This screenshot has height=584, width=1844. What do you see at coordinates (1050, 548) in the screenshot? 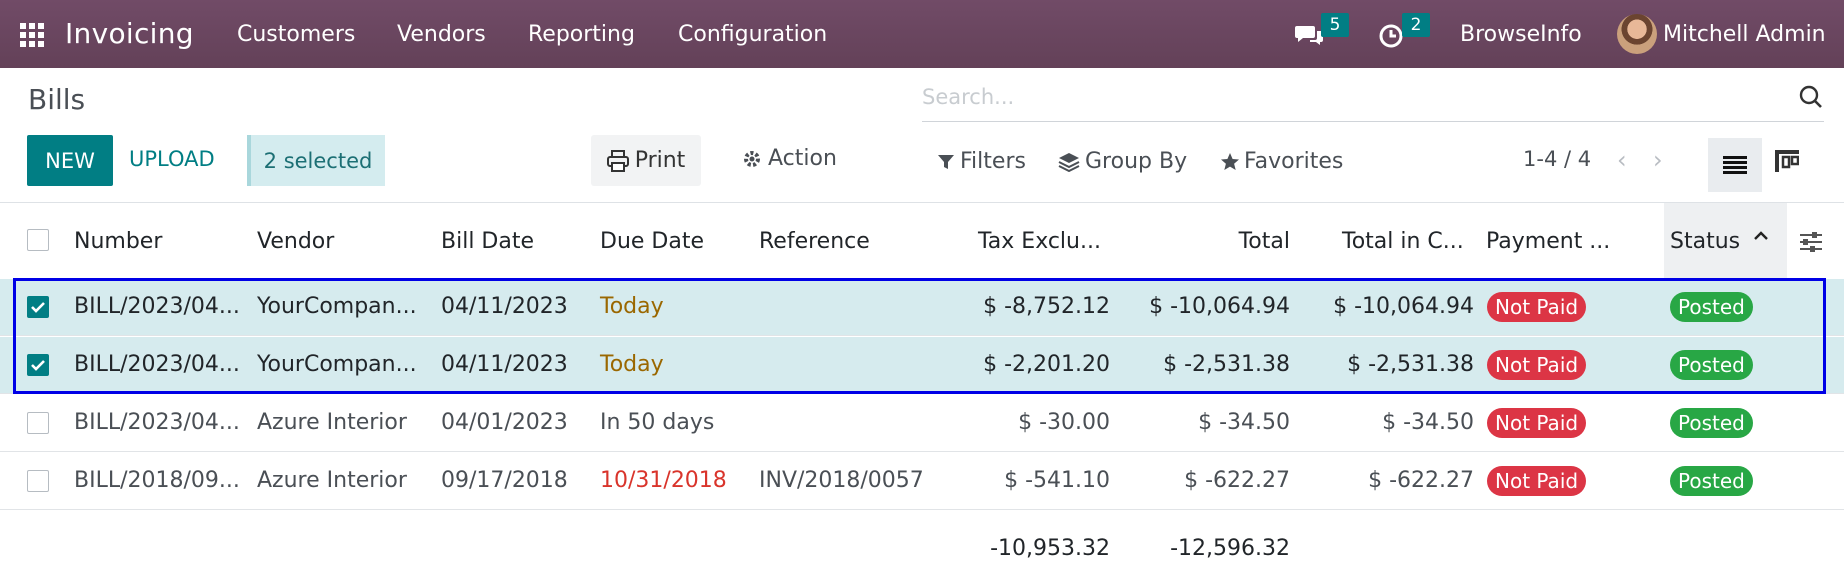
I see `sum-tax-excluded: -10,953.32` at bounding box center [1050, 548].